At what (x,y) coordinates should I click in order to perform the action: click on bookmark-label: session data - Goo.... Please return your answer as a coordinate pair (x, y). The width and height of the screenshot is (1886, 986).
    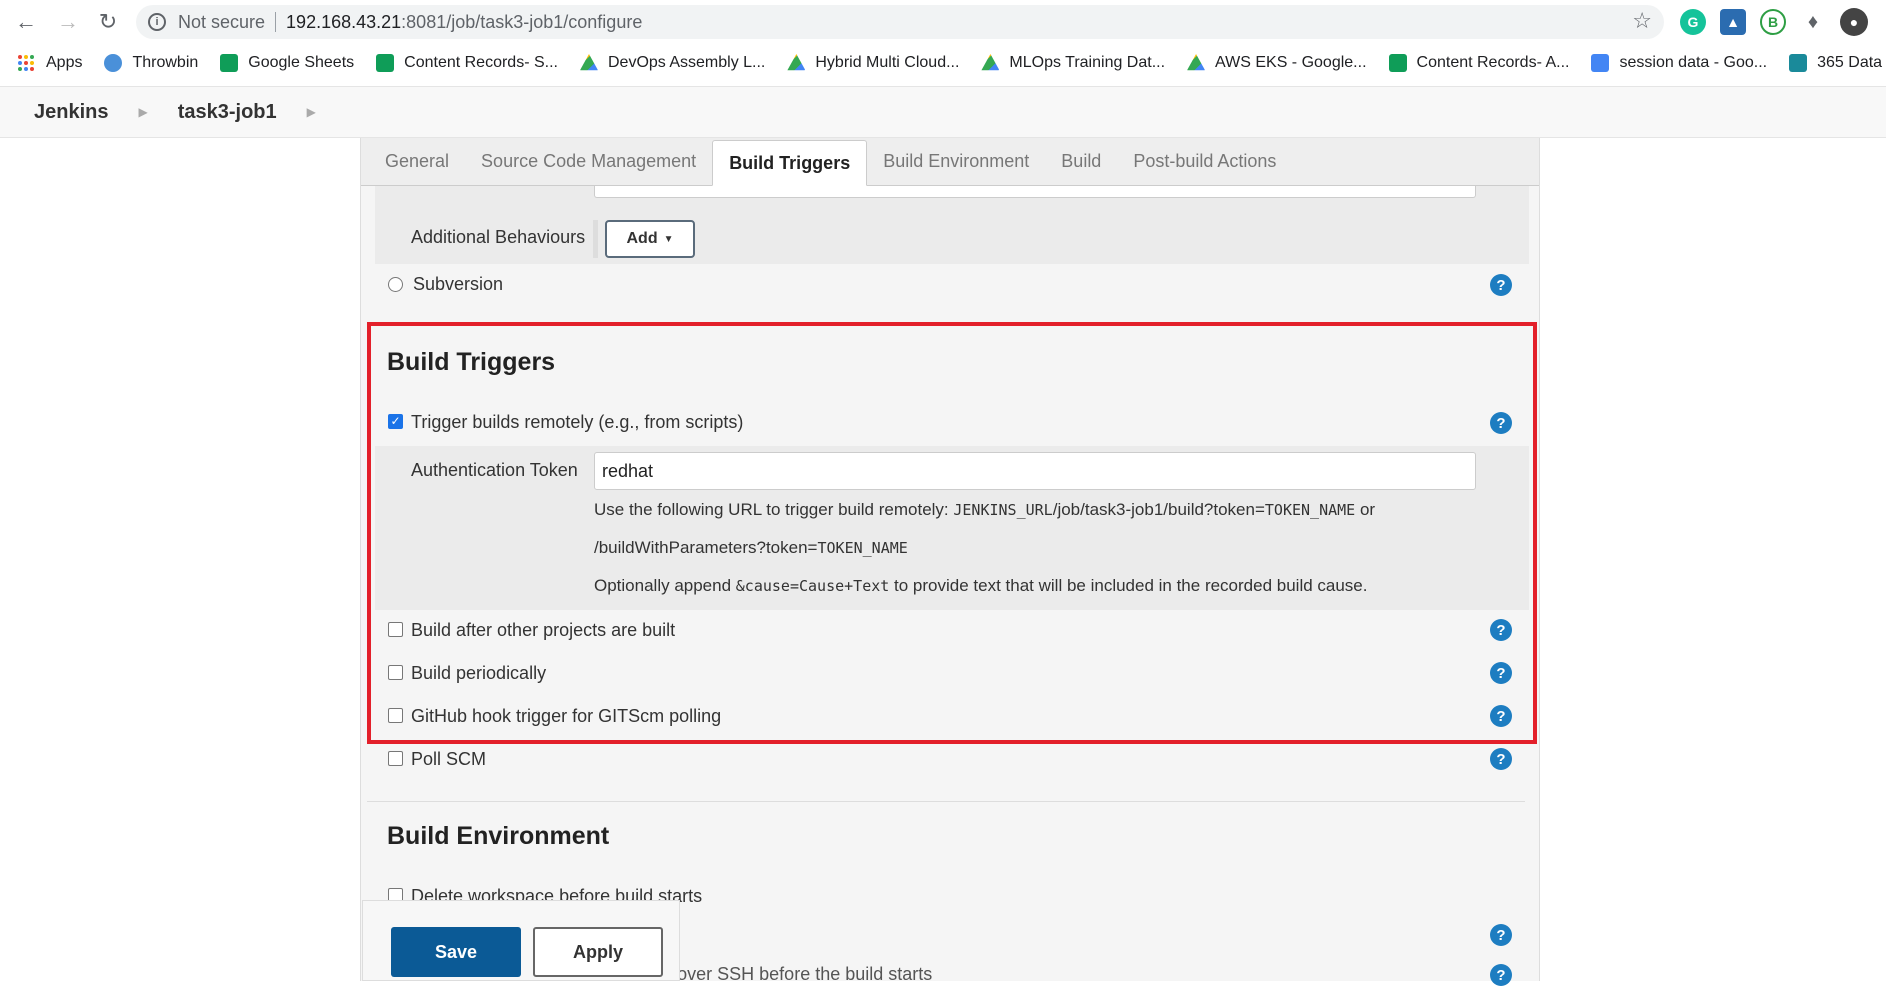
    Looking at the image, I should click on (1693, 62).